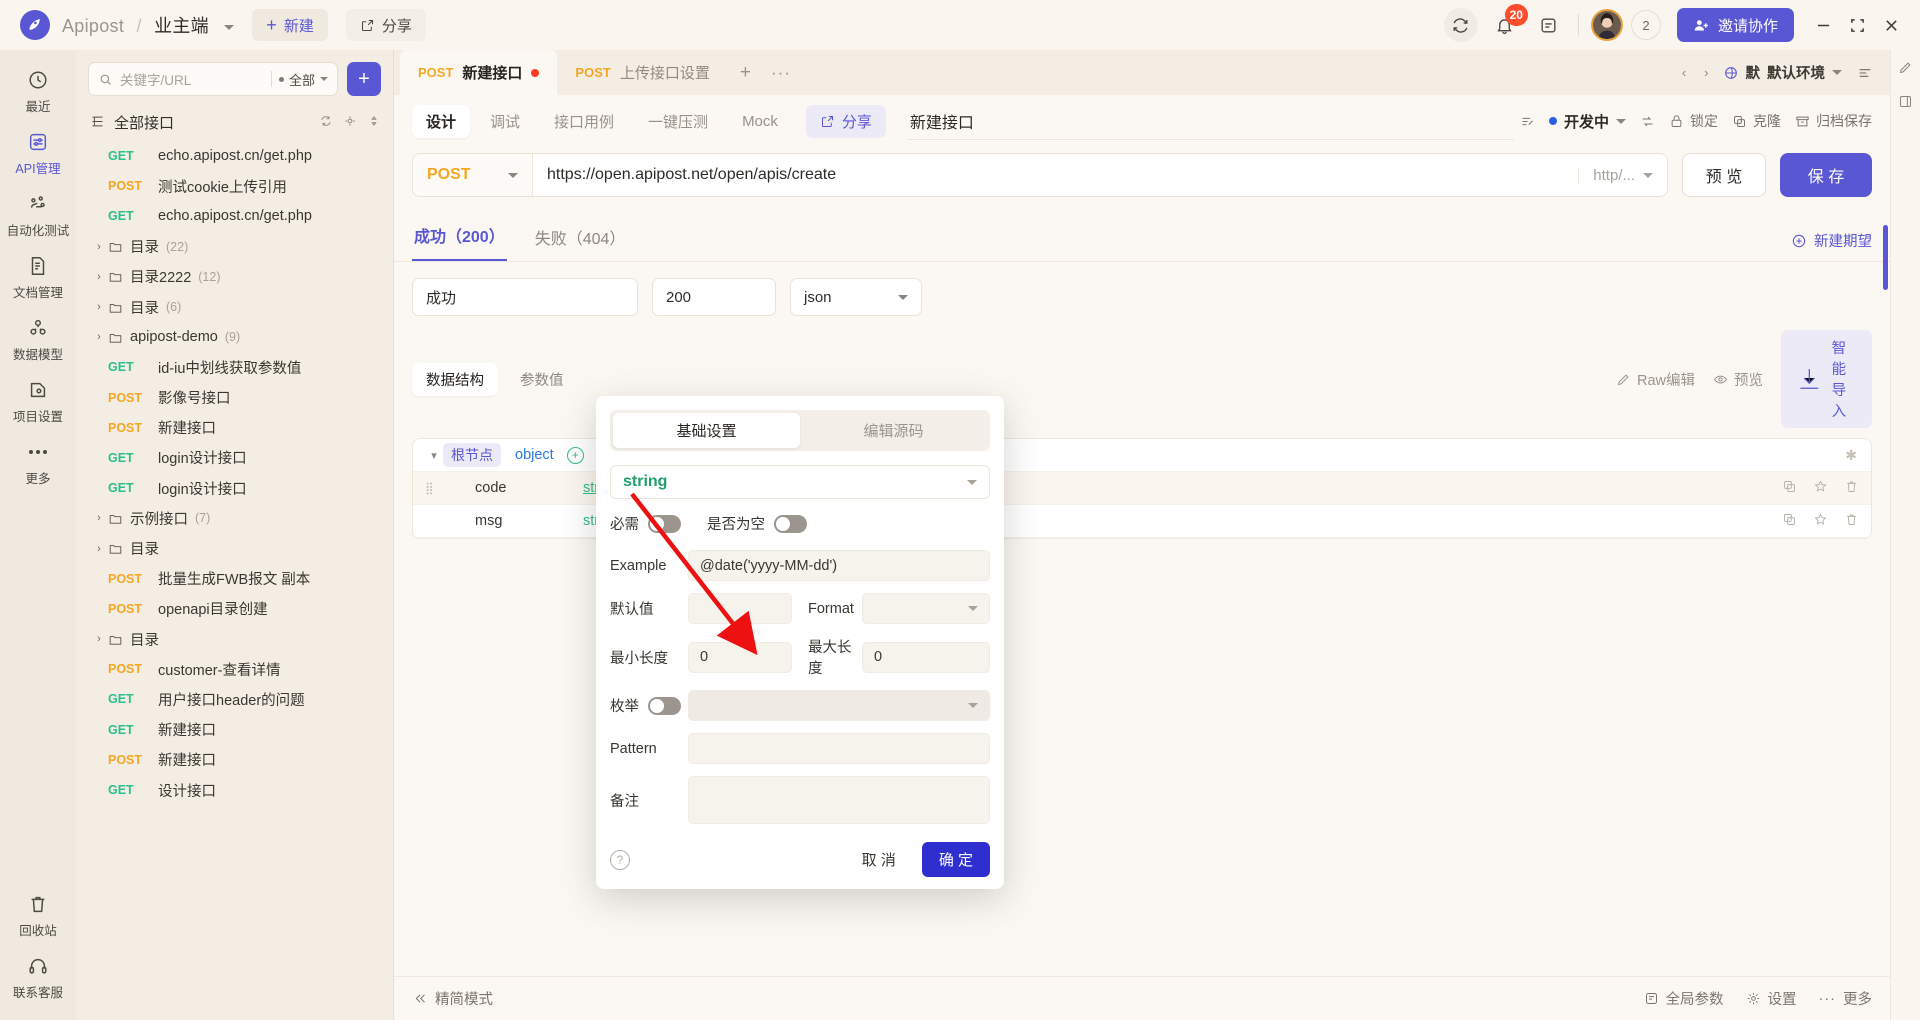 The height and width of the screenshot is (1020, 1920). I want to click on list-item: › 目录2222 (12), so click(234, 277).